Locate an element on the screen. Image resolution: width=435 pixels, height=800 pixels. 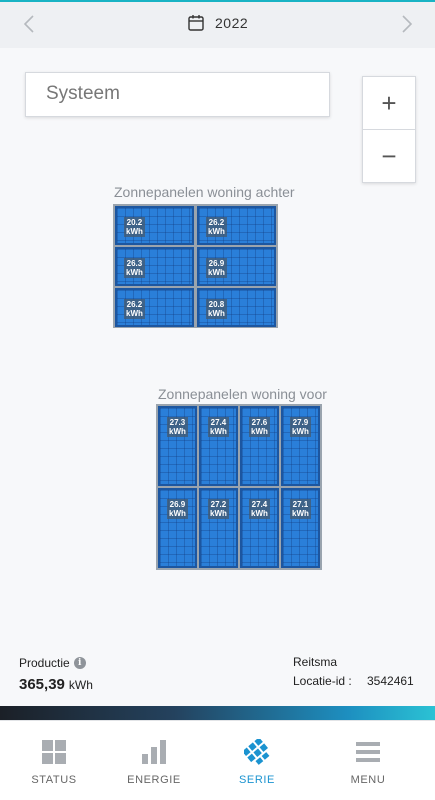
header-bar: 2022 is located at coordinates (217, 24).